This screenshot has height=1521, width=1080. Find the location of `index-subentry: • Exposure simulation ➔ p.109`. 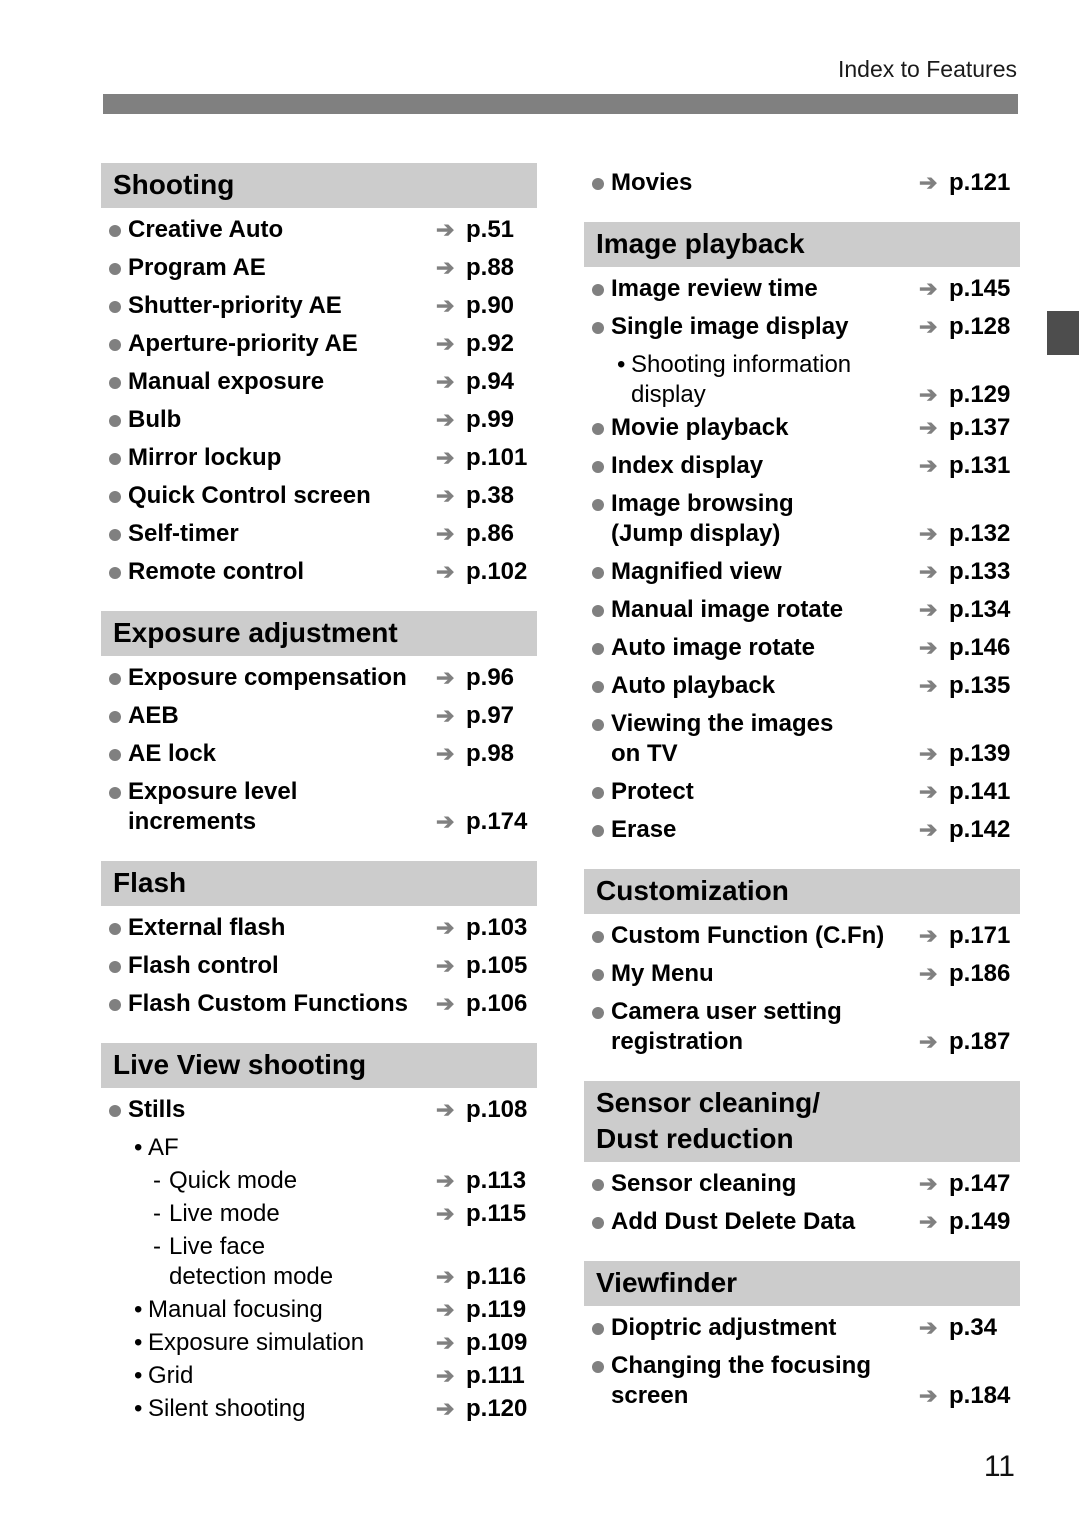

index-subentry: • Exposure simulation ➔ p.109 is located at coordinates (319, 1343).